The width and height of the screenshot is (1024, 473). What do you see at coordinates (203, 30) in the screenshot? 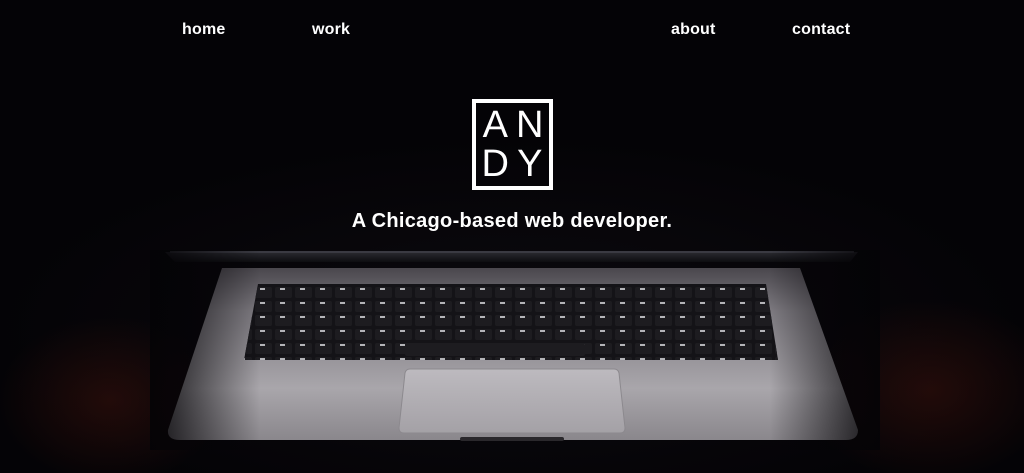
I see `nav-link-home: home` at bounding box center [203, 30].